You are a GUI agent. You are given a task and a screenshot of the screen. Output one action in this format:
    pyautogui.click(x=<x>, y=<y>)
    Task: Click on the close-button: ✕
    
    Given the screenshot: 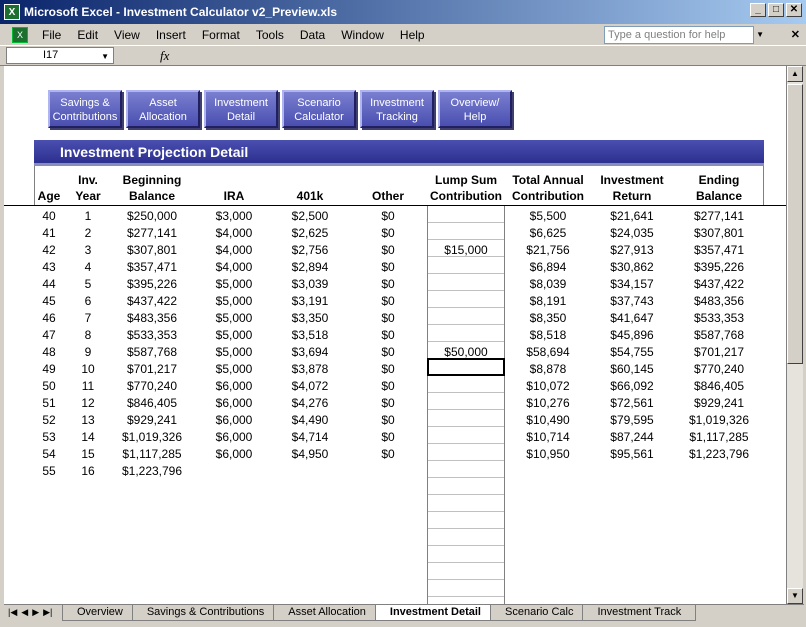 What is the action you would take?
    pyautogui.click(x=794, y=10)
    